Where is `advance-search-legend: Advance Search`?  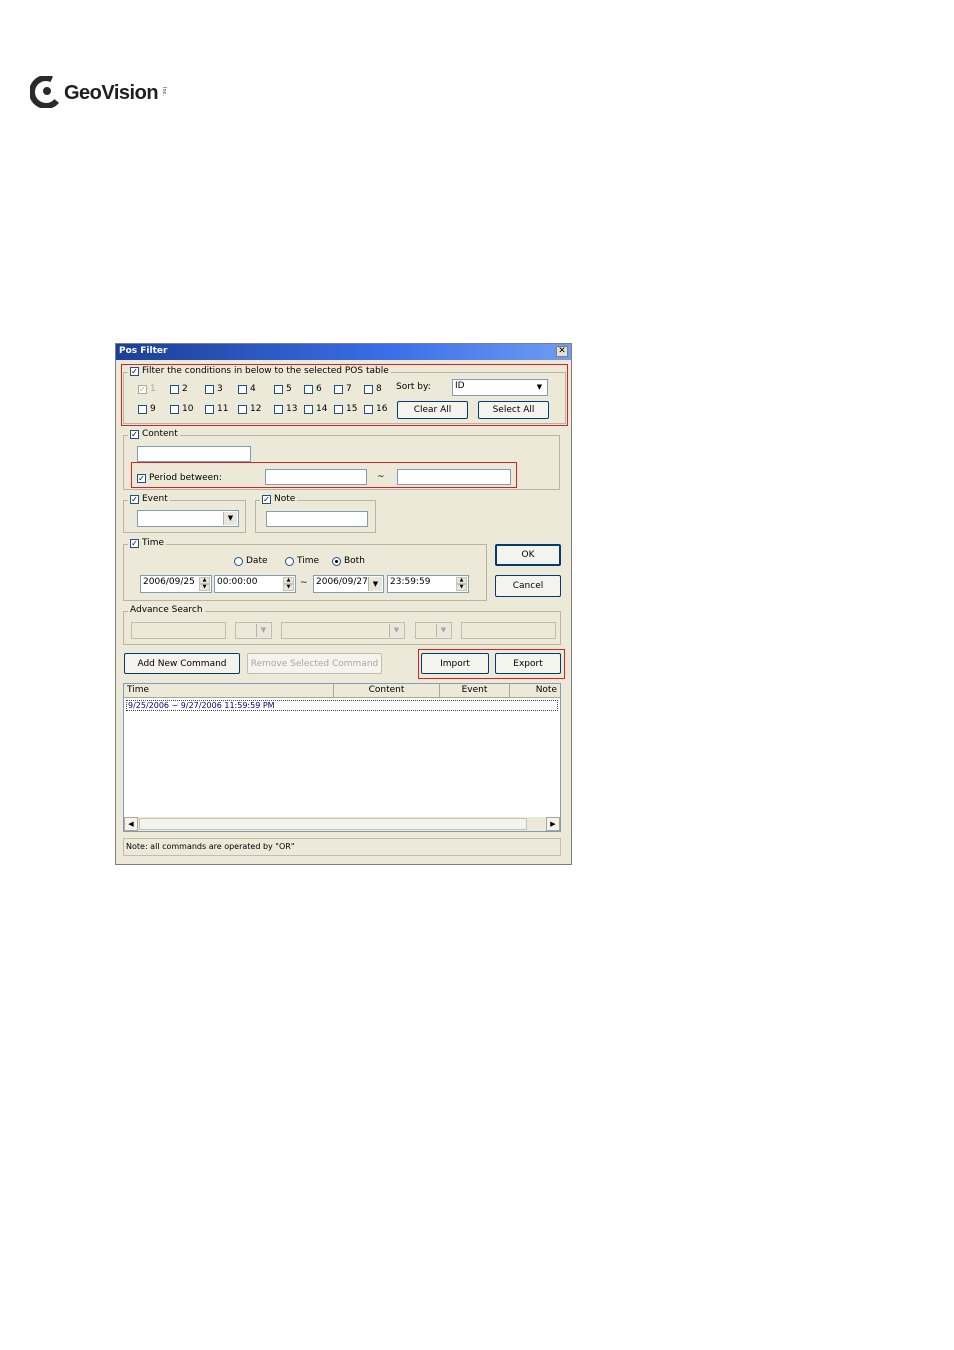 advance-search-legend: Advance Search is located at coordinates (166, 610).